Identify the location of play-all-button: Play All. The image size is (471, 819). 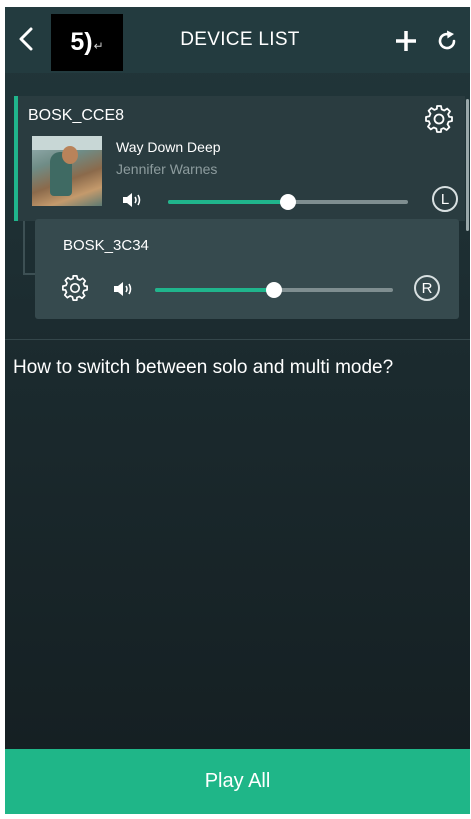
(237, 781).